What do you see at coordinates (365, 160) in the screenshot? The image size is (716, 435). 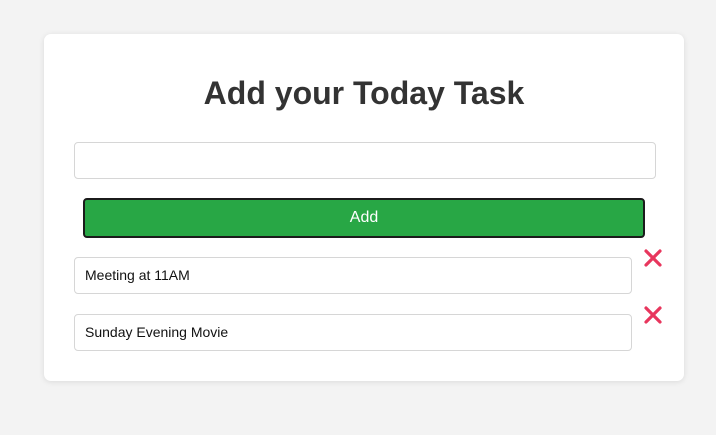 I see `task-input` at bounding box center [365, 160].